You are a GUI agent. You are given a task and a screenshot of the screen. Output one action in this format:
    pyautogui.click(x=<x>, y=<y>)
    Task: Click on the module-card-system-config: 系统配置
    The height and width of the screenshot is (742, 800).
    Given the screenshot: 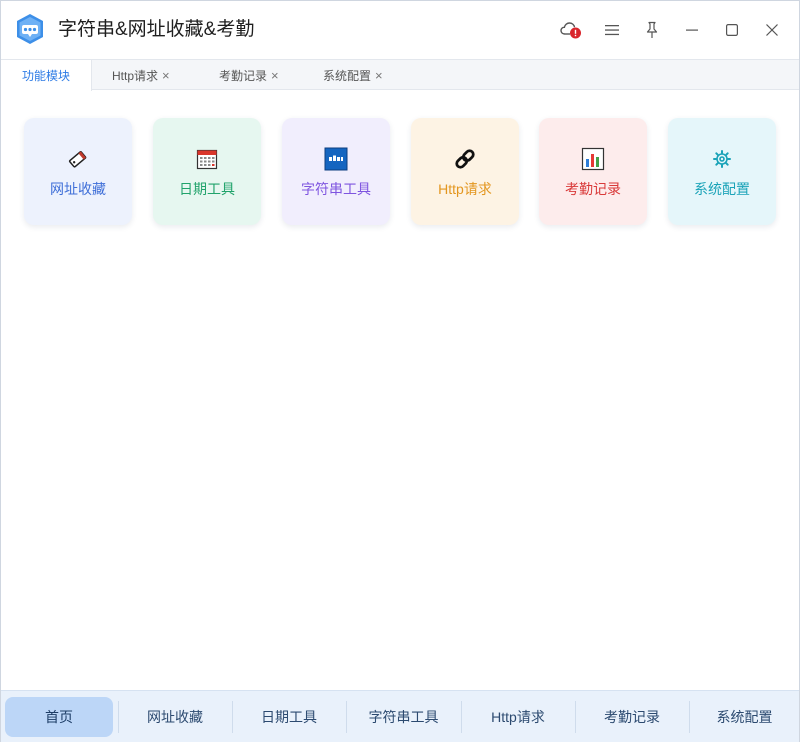 What is the action you would take?
    pyautogui.click(x=722, y=171)
    